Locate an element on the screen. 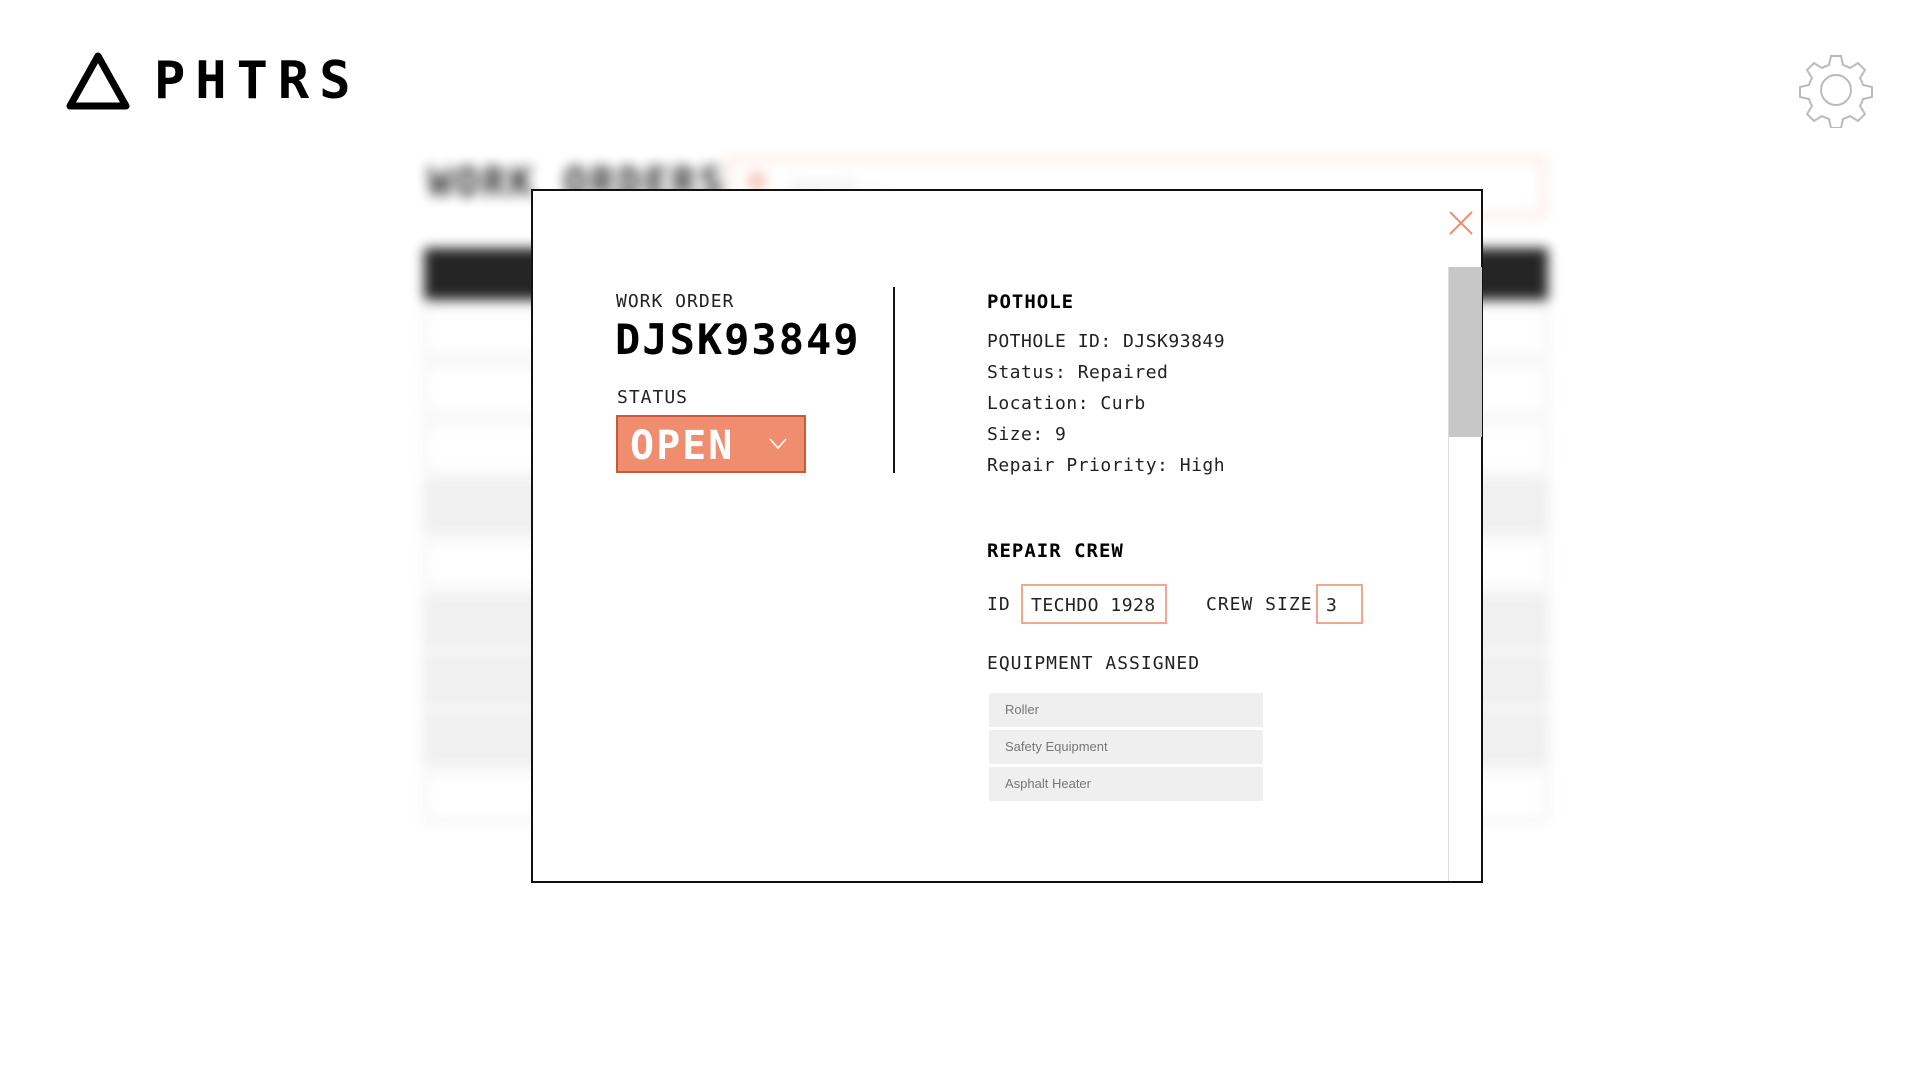 This screenshot has width=1920, height=1080. status-dropdown: OPEN is located at coordinates (711, 444).